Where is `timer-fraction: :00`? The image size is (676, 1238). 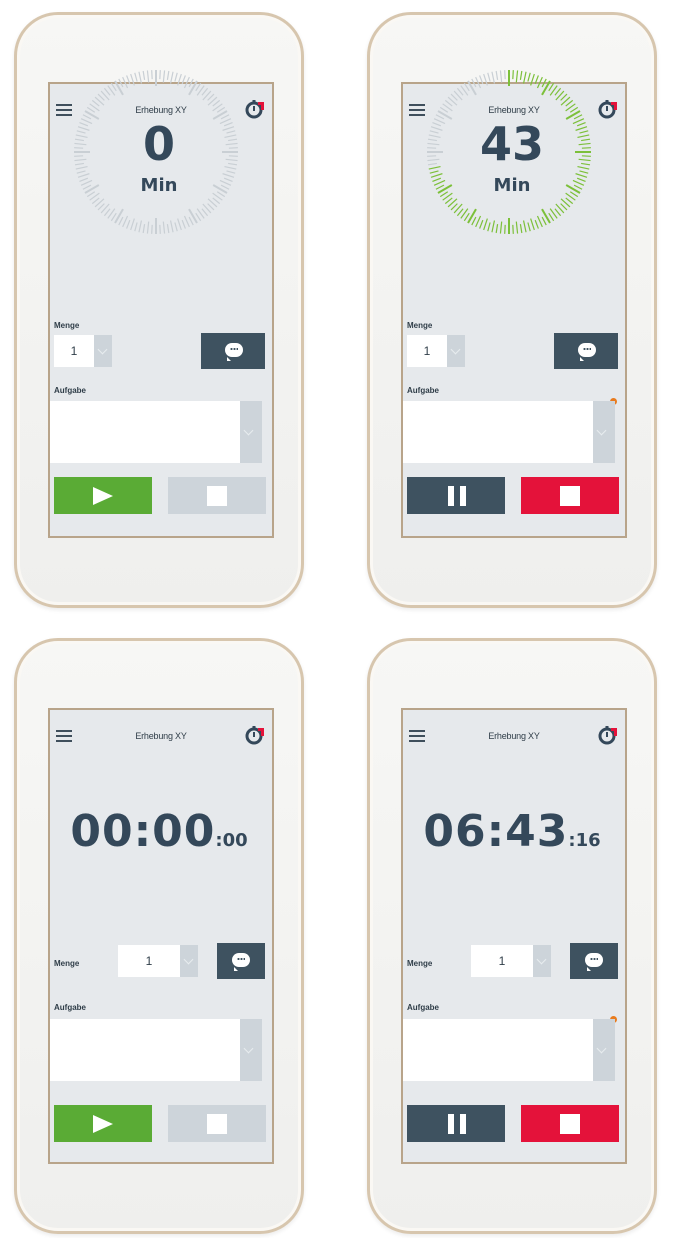 timer-fraction: :00 is located at coordinates (231, 840).